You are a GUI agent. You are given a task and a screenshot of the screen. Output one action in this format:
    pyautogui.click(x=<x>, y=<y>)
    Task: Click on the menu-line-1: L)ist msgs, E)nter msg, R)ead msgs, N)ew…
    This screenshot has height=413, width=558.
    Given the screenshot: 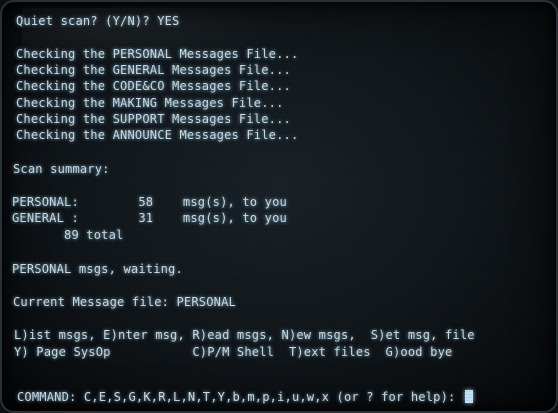 What is the action you would take?
    pyautogui.click(x=244, y=335)
    